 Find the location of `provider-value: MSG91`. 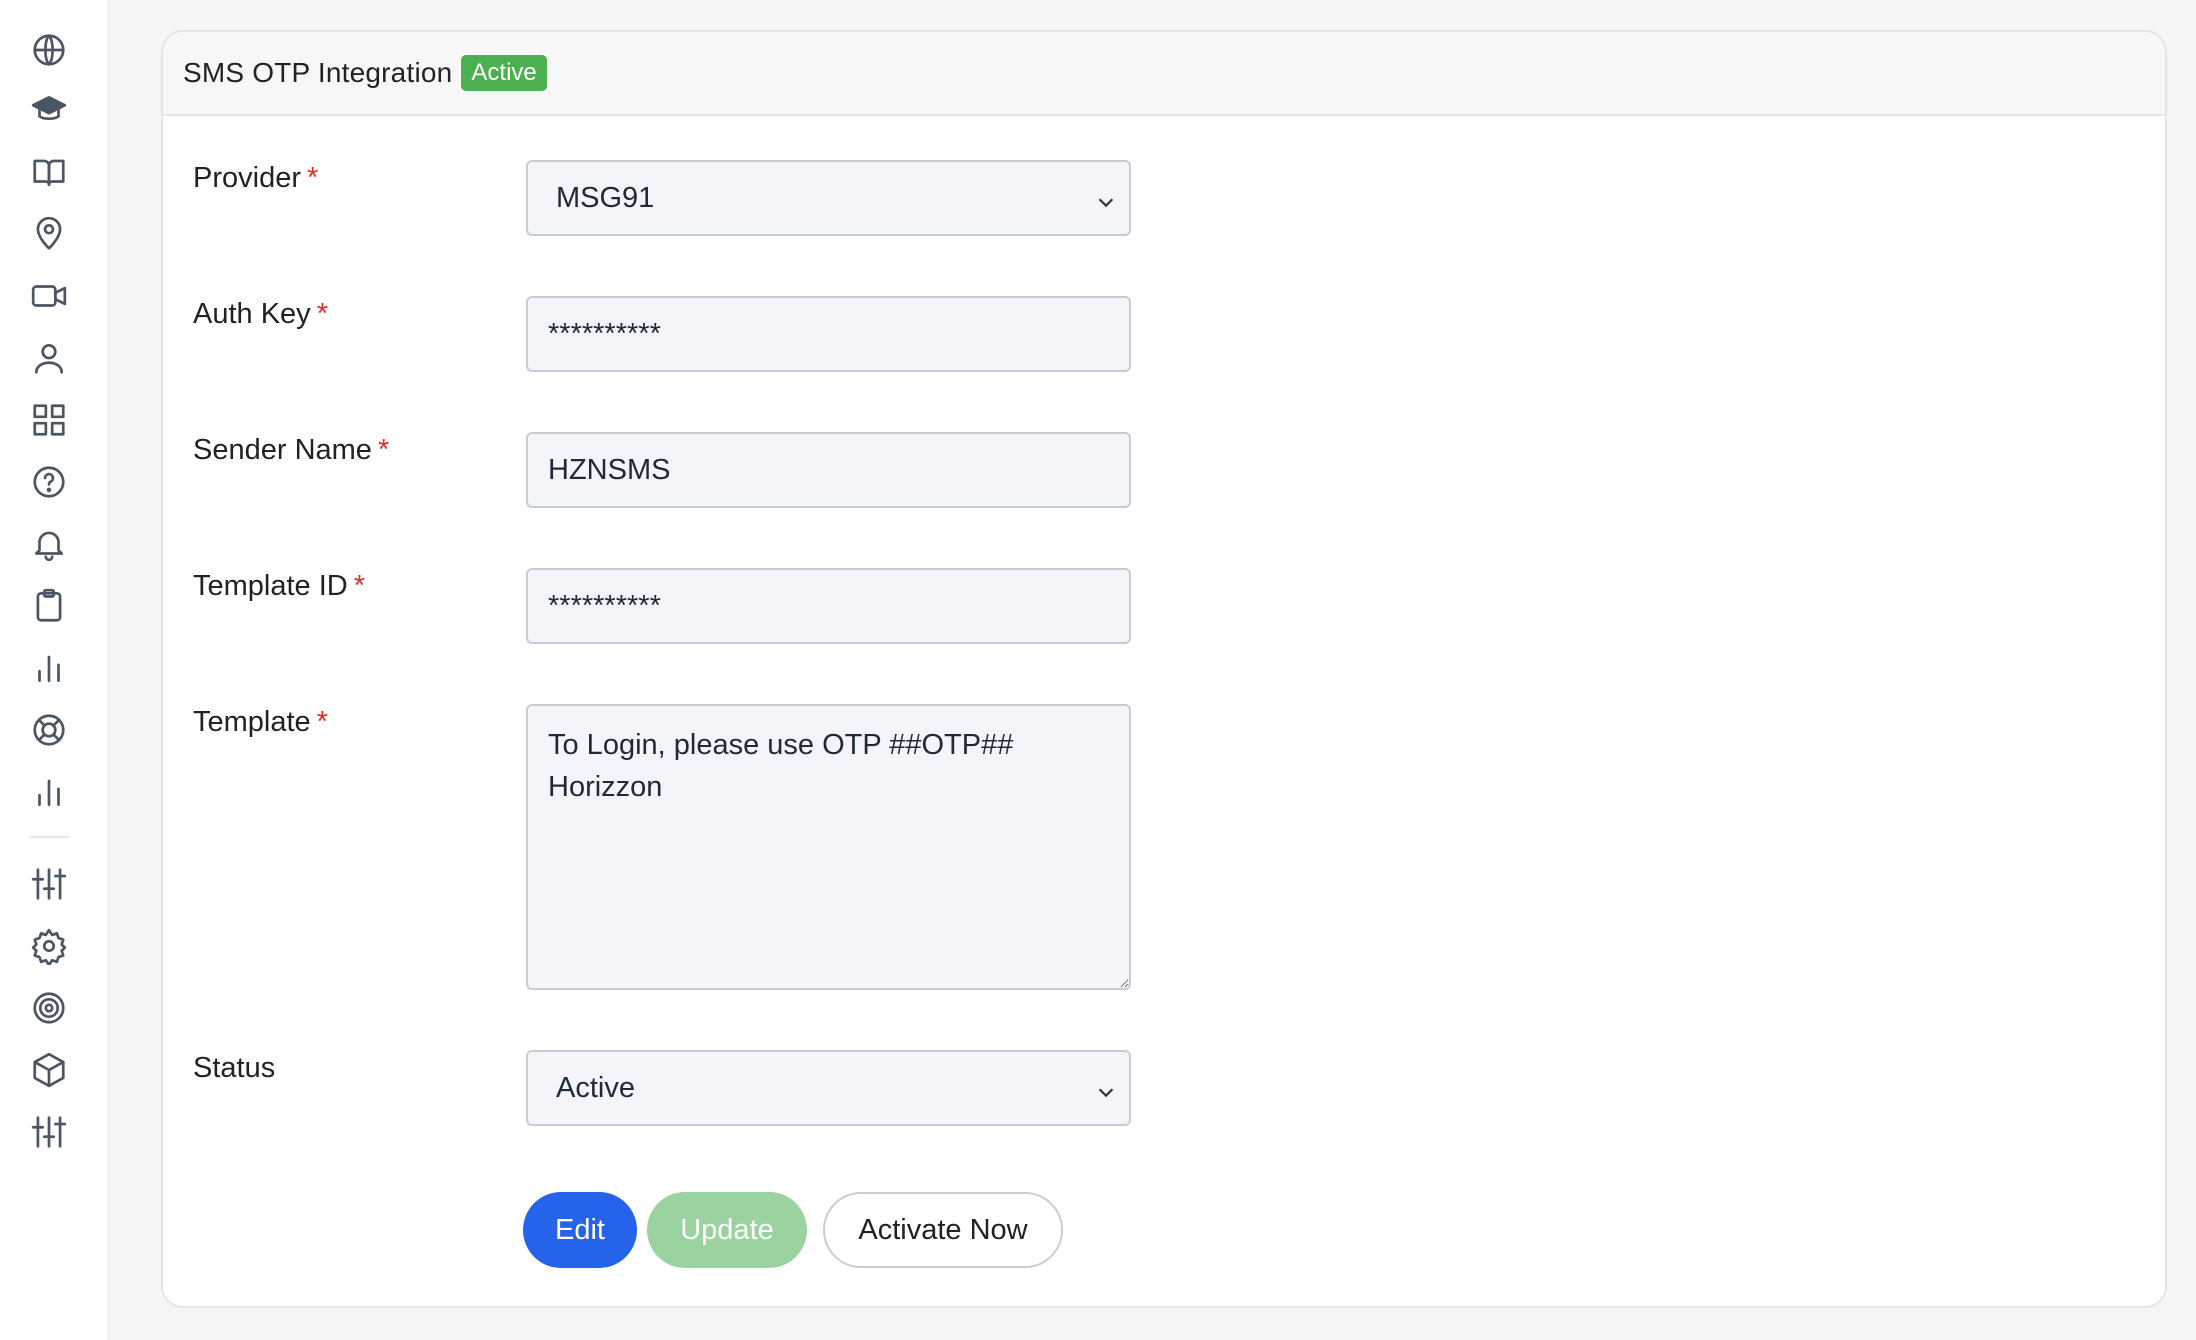

provider-value: MSG91 is located at coordinates (605, 197).